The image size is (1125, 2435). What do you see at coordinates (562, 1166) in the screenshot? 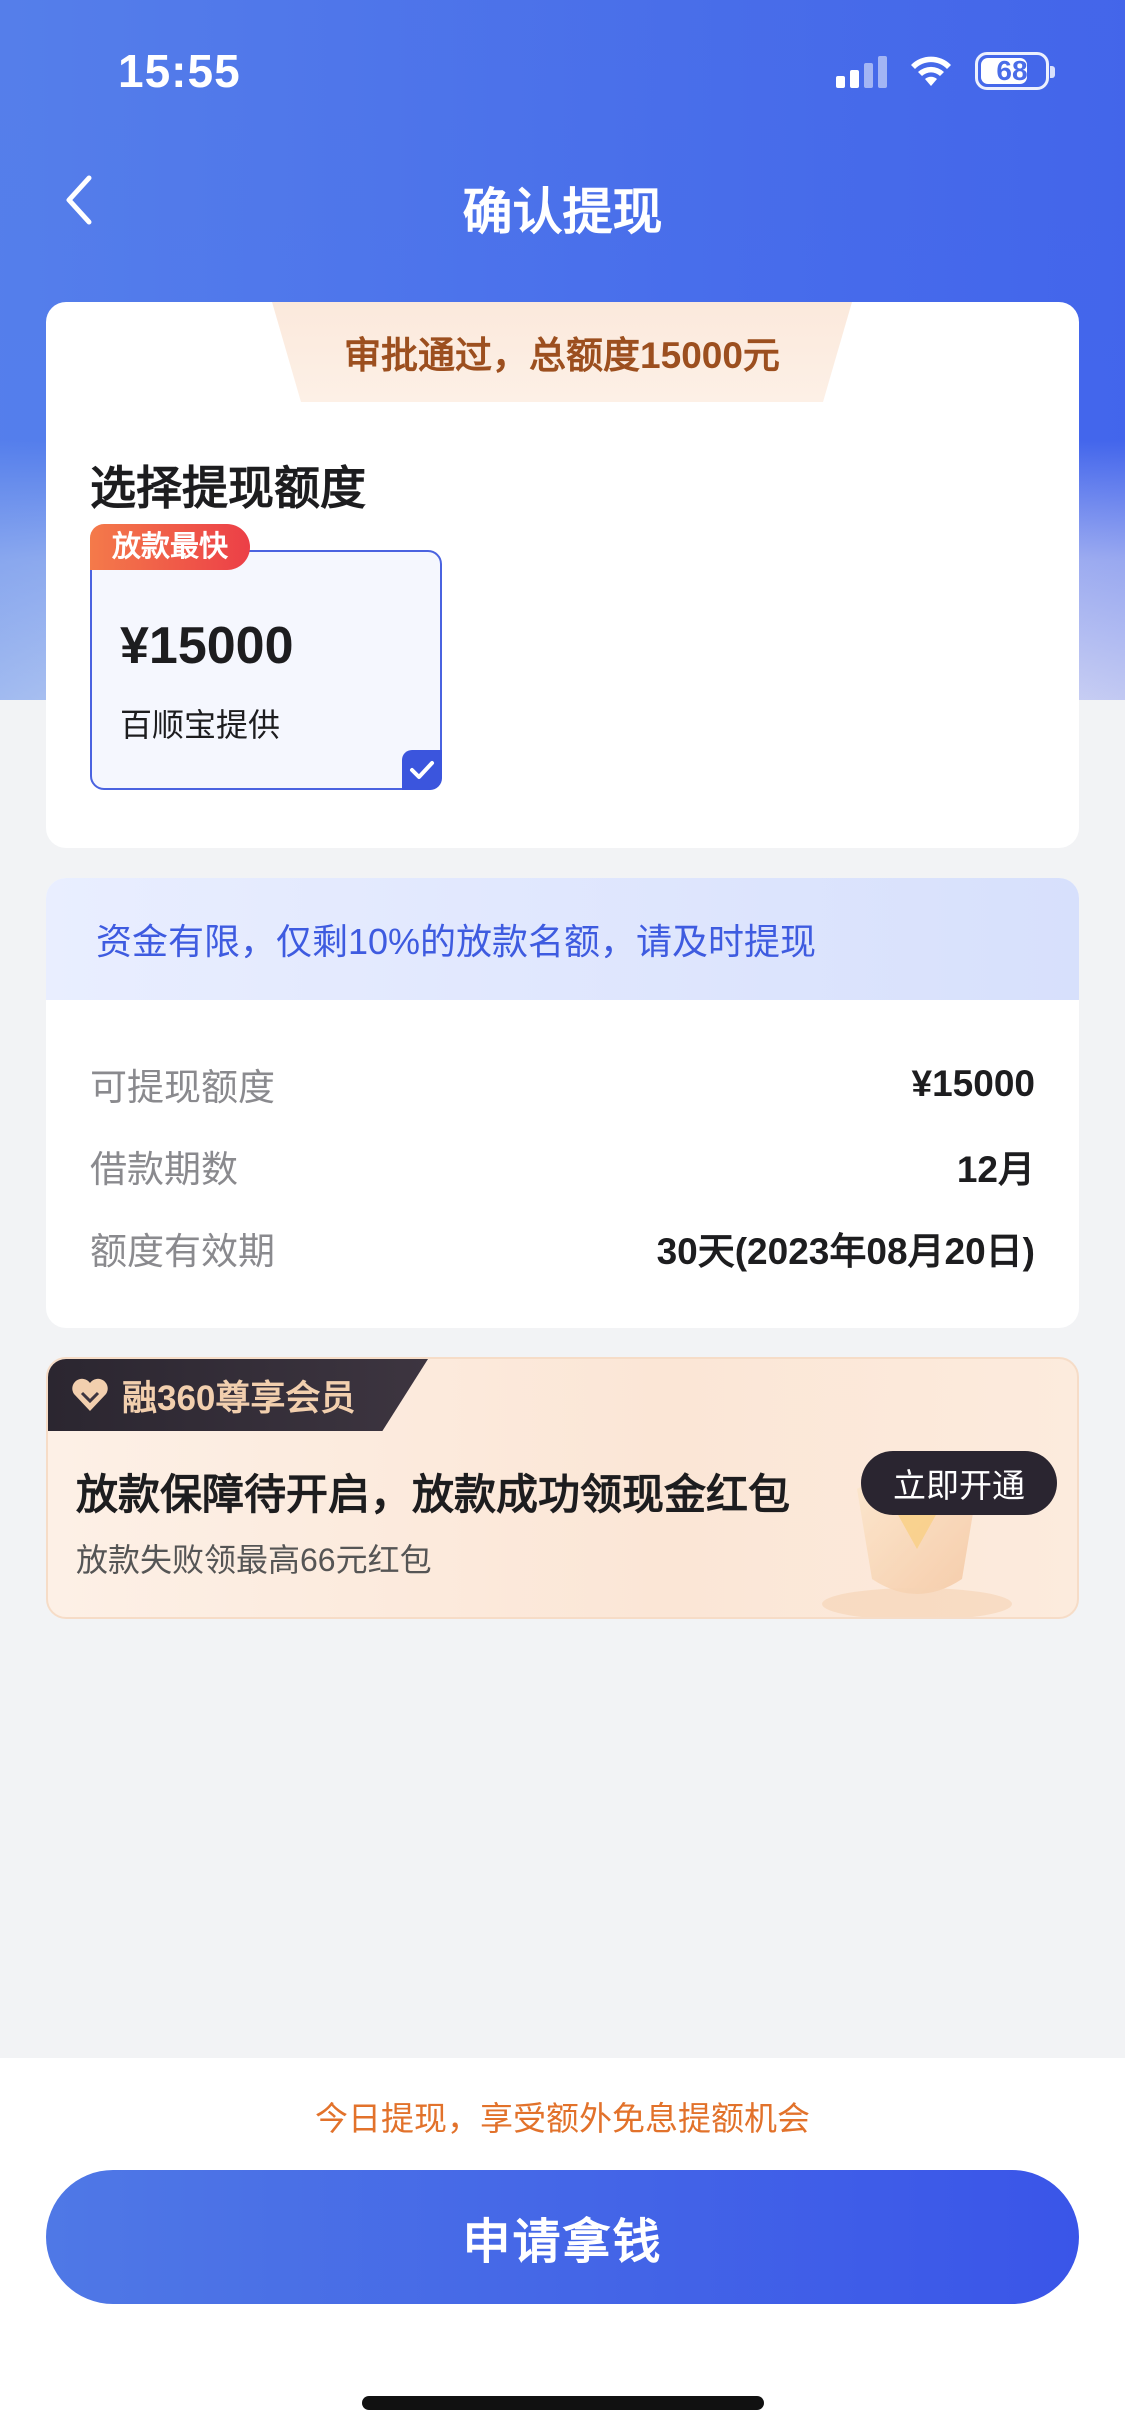
I see `info-row: 借款期数 12月` at bounding box center [562, 1166].